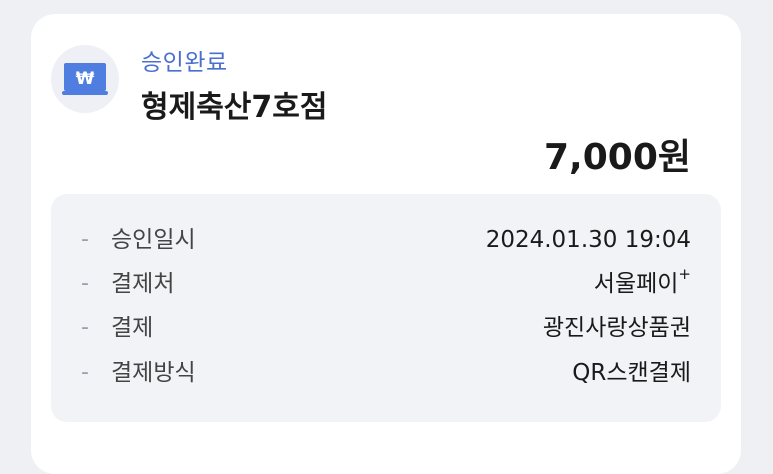 This screenshot has height=474, width=773. What do you see at coordinates (143, 284) in the screenshot?
I see `detail-label: 결제처` at bounding box center [143, 284].